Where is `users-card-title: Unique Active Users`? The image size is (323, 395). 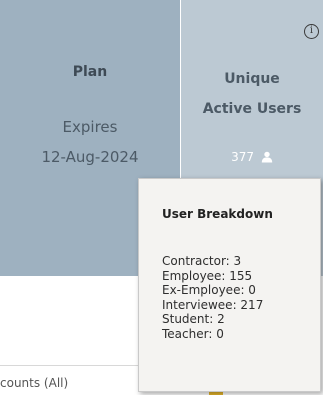
users-card-title: Unique Active Users is located at coordinates (252, 94).